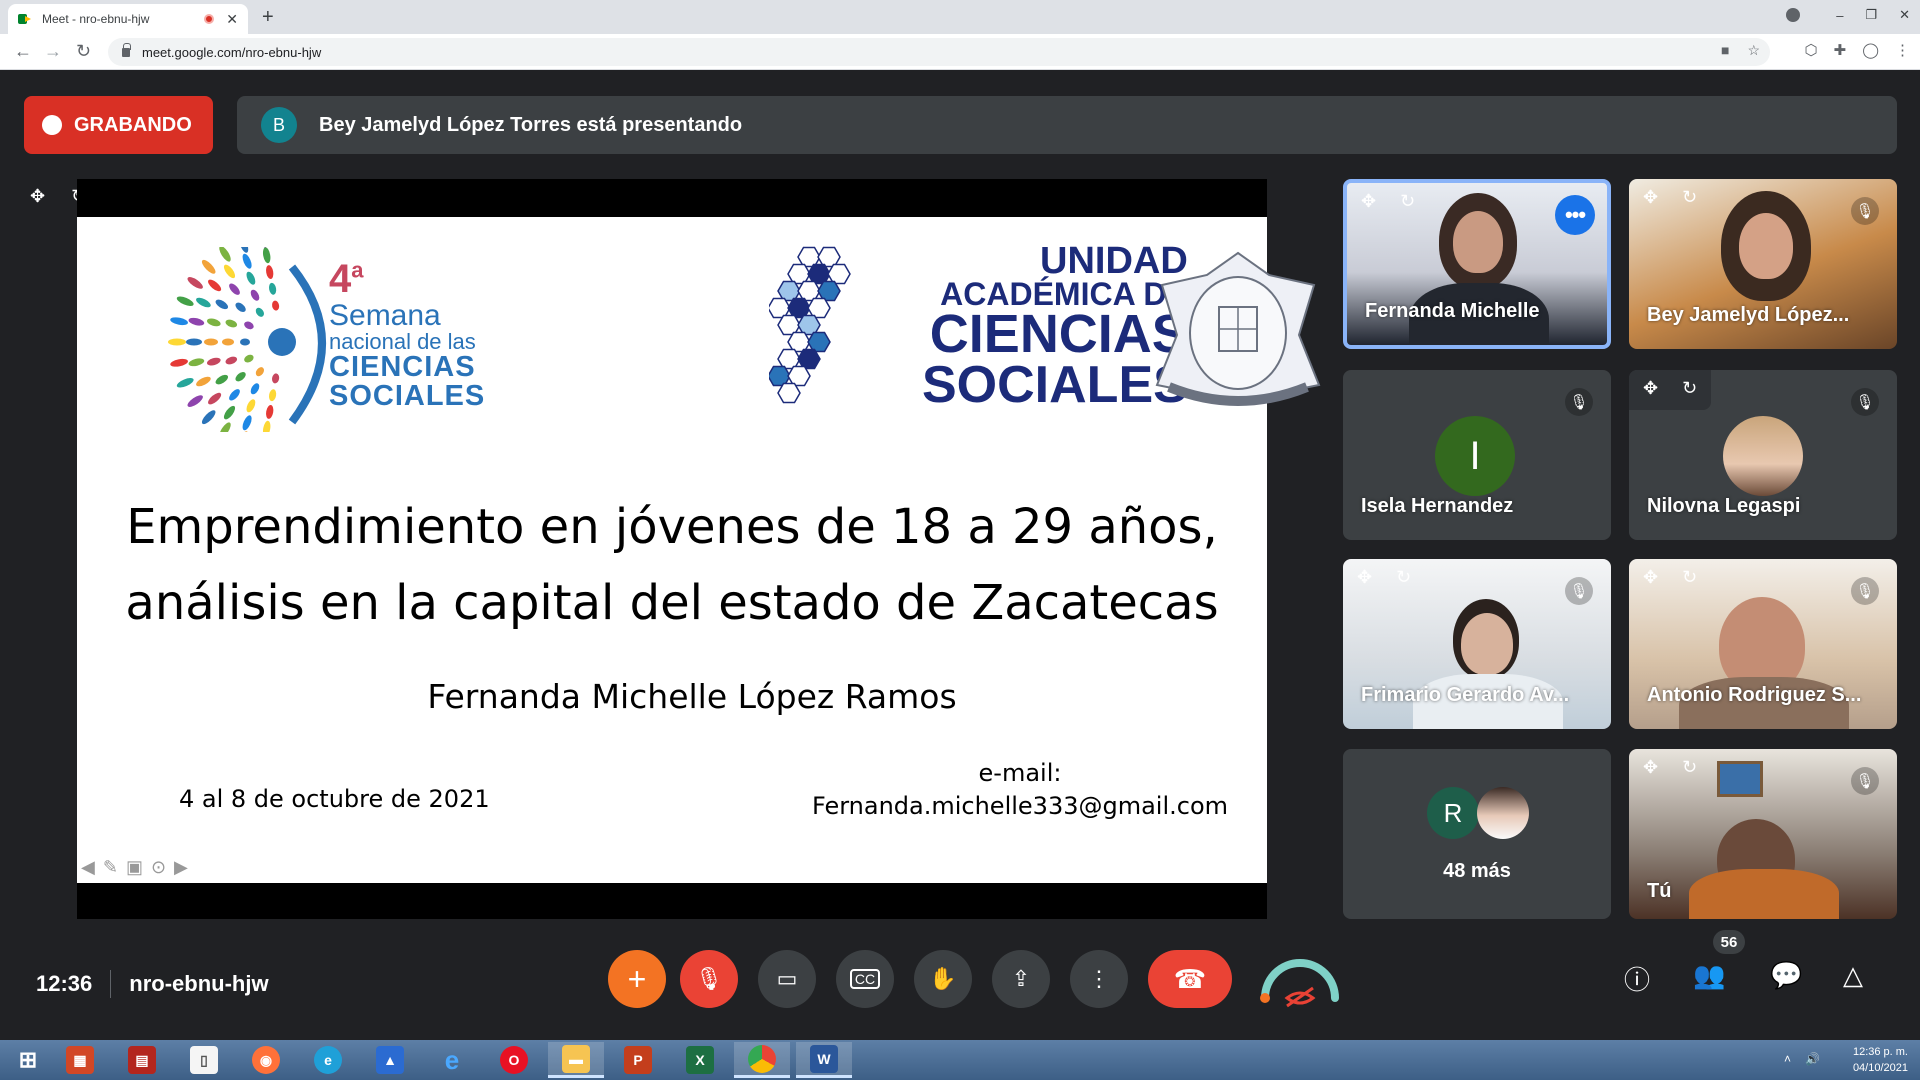  What do you see at coordinates (1840, 50) in the screenshot?
I see `puzzle-extensions-icon: ✚` at bounding box center [1840, 50].